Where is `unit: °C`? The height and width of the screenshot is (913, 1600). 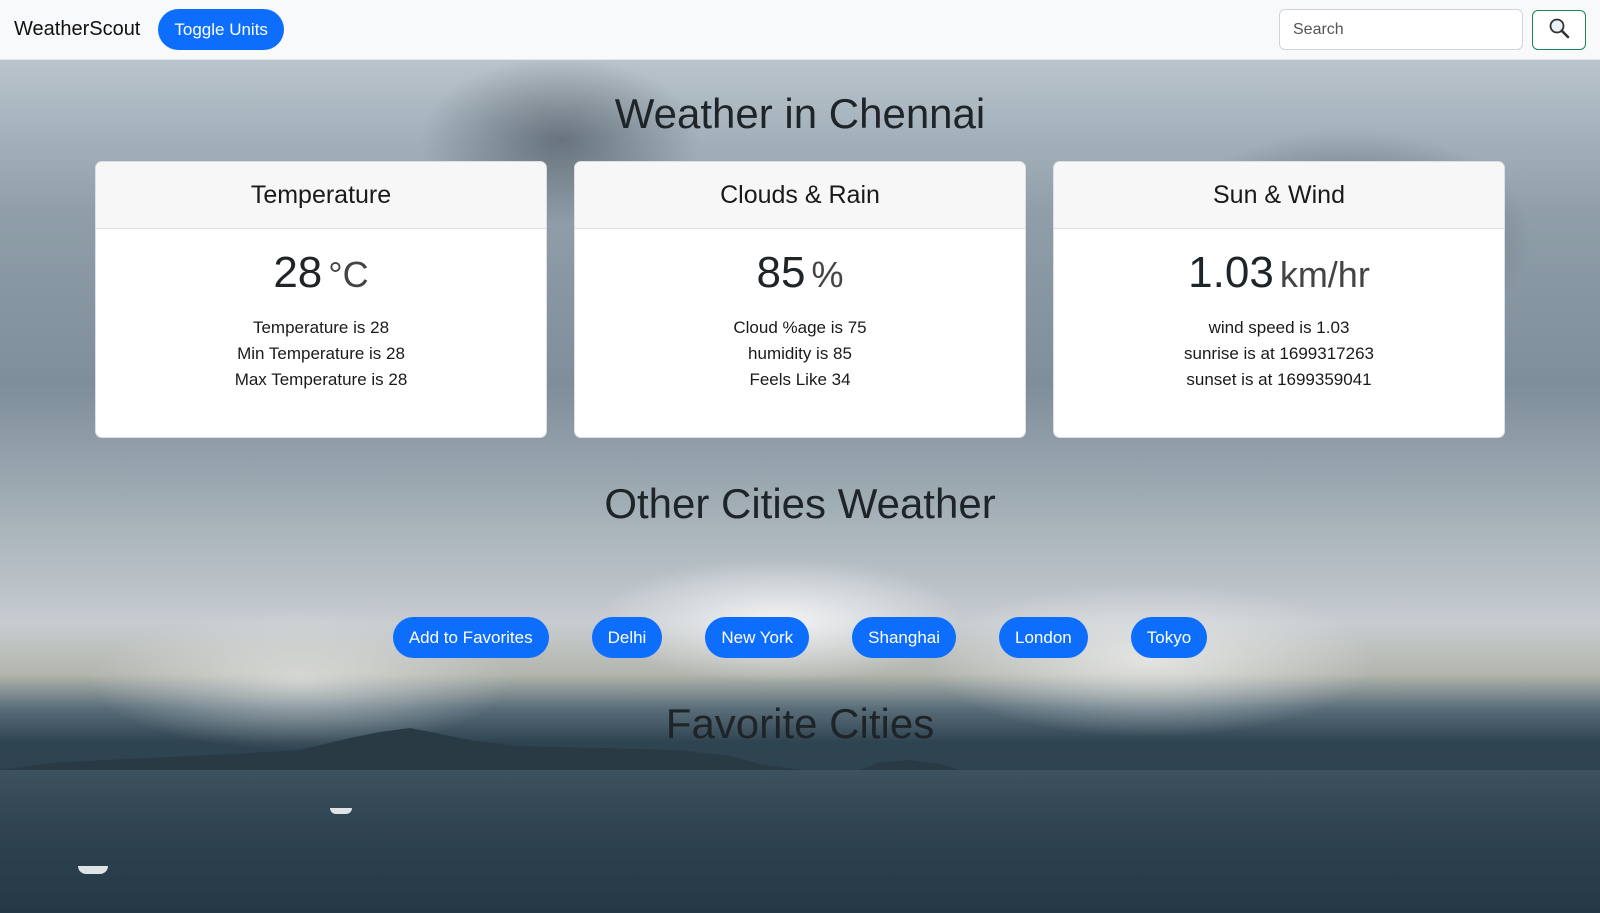 unit: °C is located at coordinates (348, 274).